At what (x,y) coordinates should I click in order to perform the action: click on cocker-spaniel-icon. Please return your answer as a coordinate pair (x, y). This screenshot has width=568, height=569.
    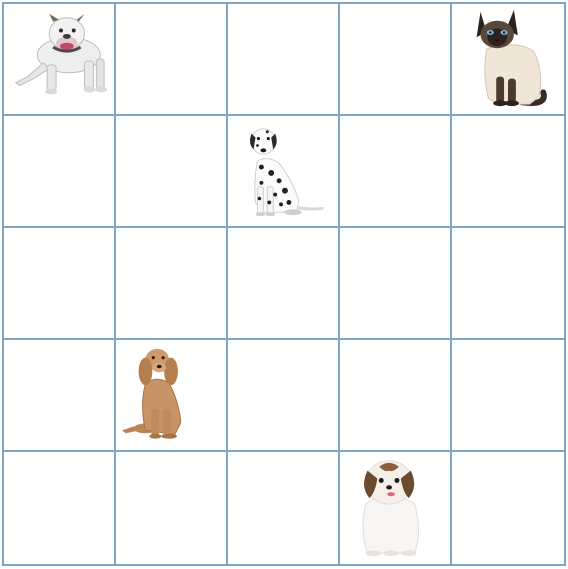
    Looking at the image, I should click on (171, 395).